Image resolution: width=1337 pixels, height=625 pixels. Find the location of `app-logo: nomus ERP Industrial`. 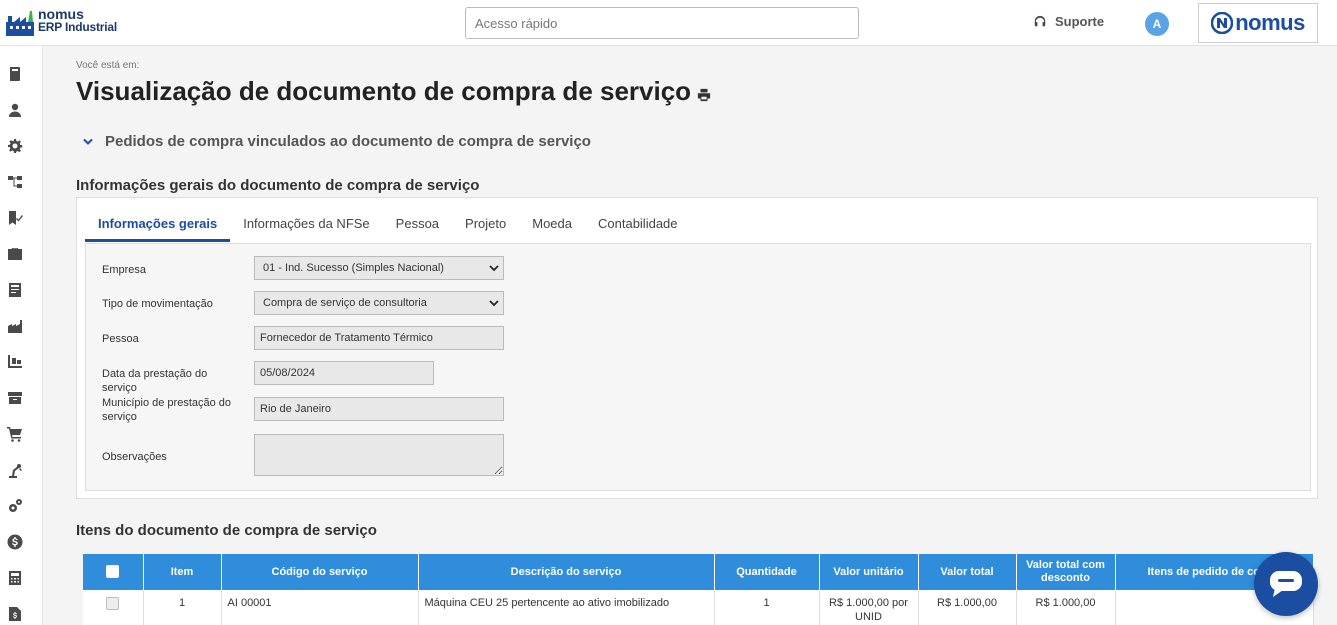

app-logo: nomus ERP Industrial is located at coordinates (61, 21).